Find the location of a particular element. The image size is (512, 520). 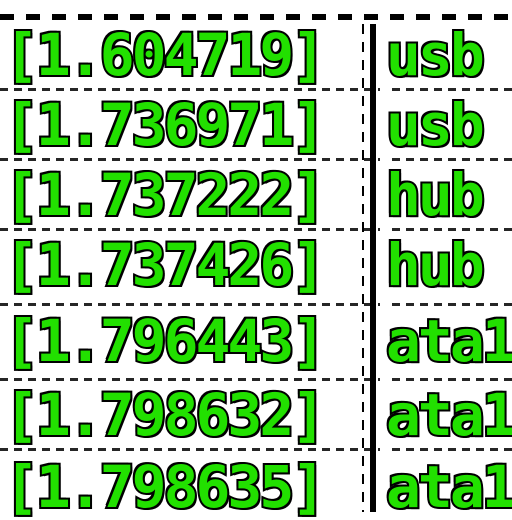

log-line: [1.737426] hub is located at coordinates (256, 265).